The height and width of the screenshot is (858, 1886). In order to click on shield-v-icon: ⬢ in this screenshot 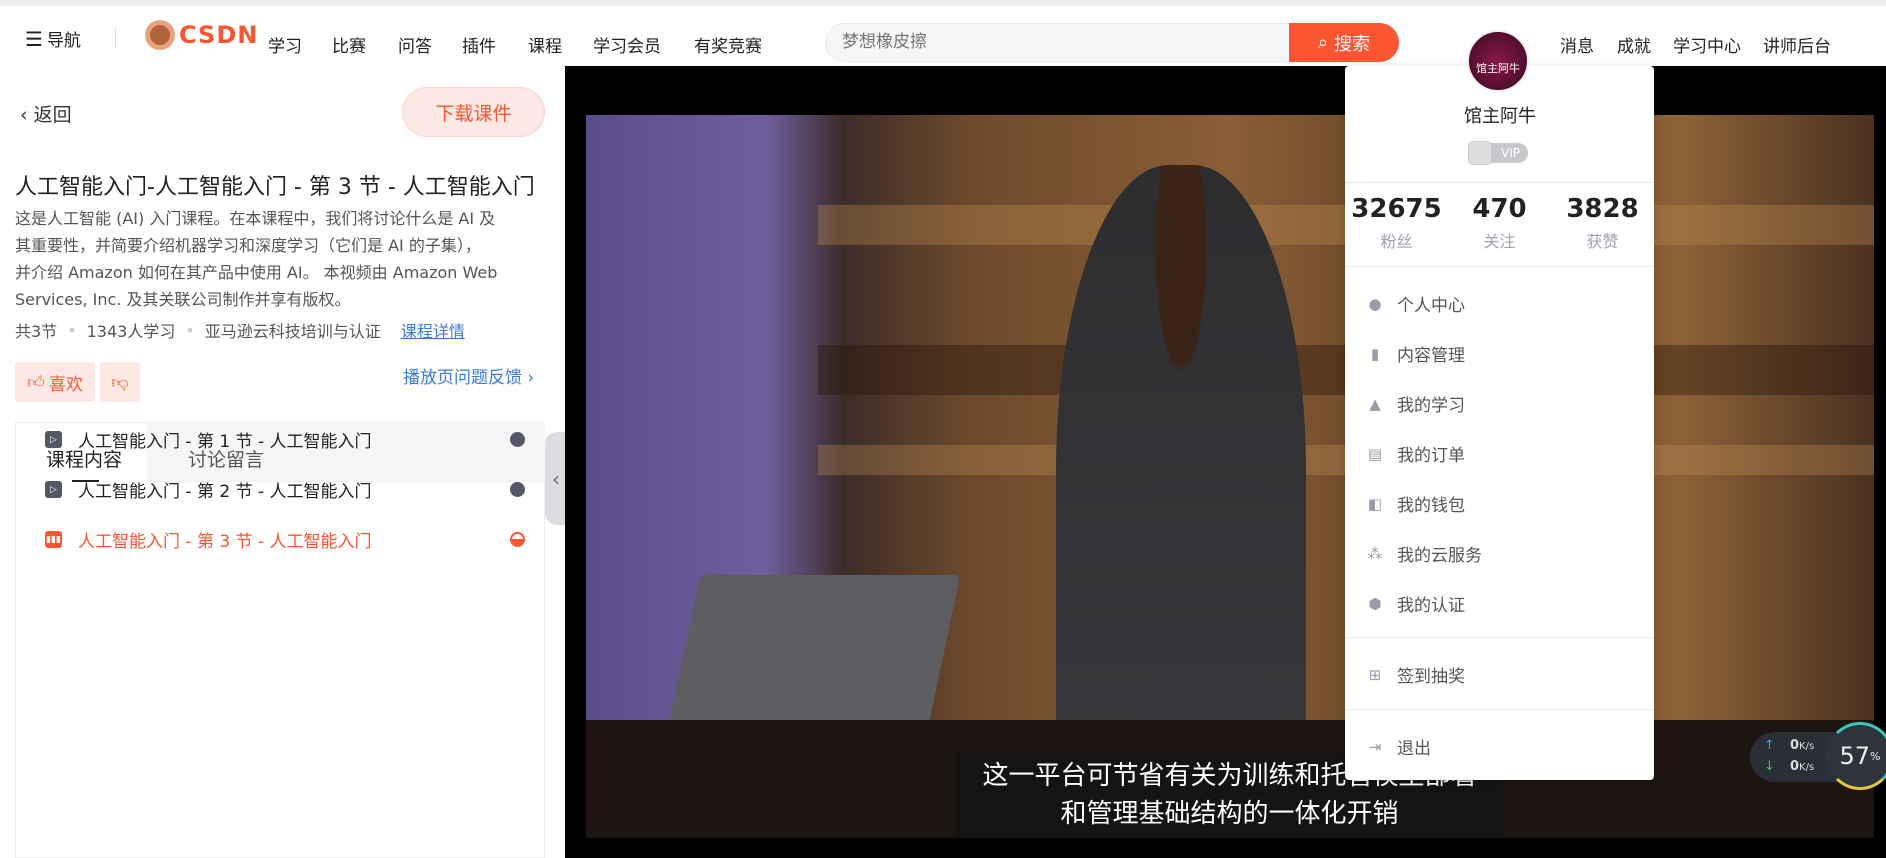, I will do `click(1375, 603)`.